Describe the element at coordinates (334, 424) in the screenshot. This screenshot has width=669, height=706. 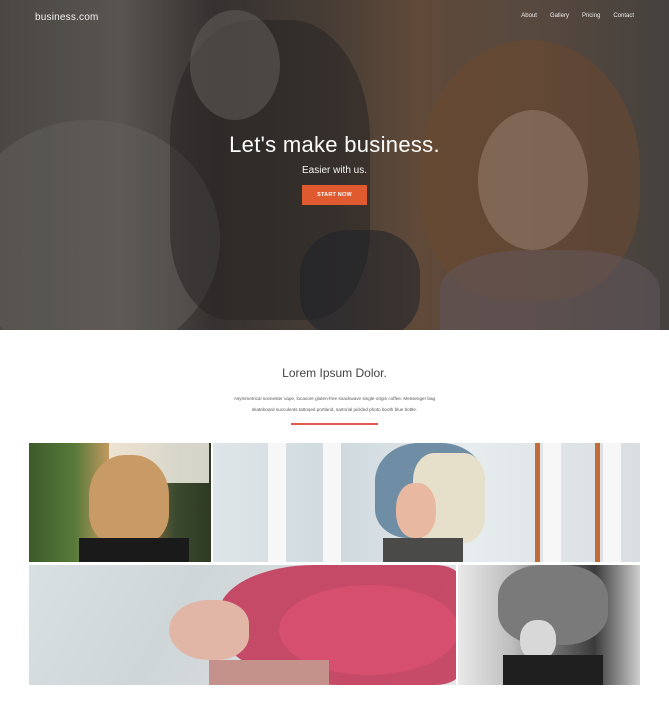
I see `accent-divider` at that location.